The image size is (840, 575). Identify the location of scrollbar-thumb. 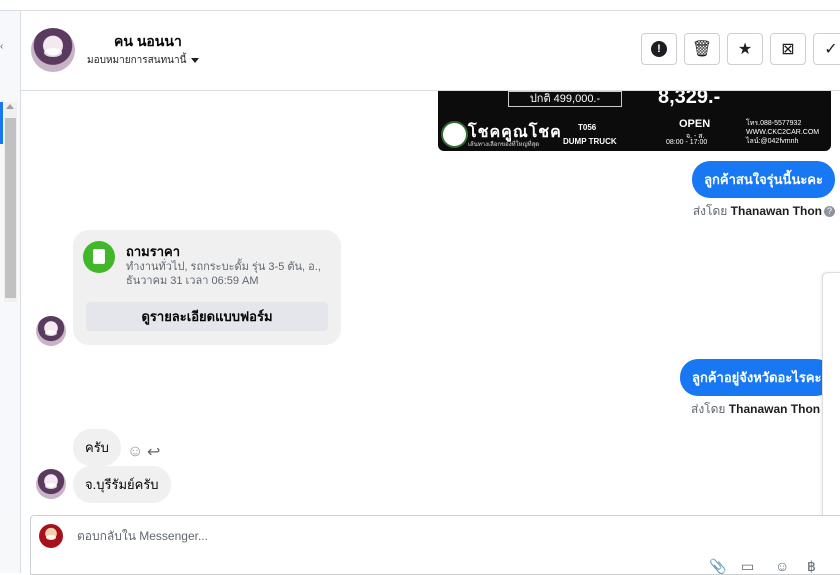
(10, 208).